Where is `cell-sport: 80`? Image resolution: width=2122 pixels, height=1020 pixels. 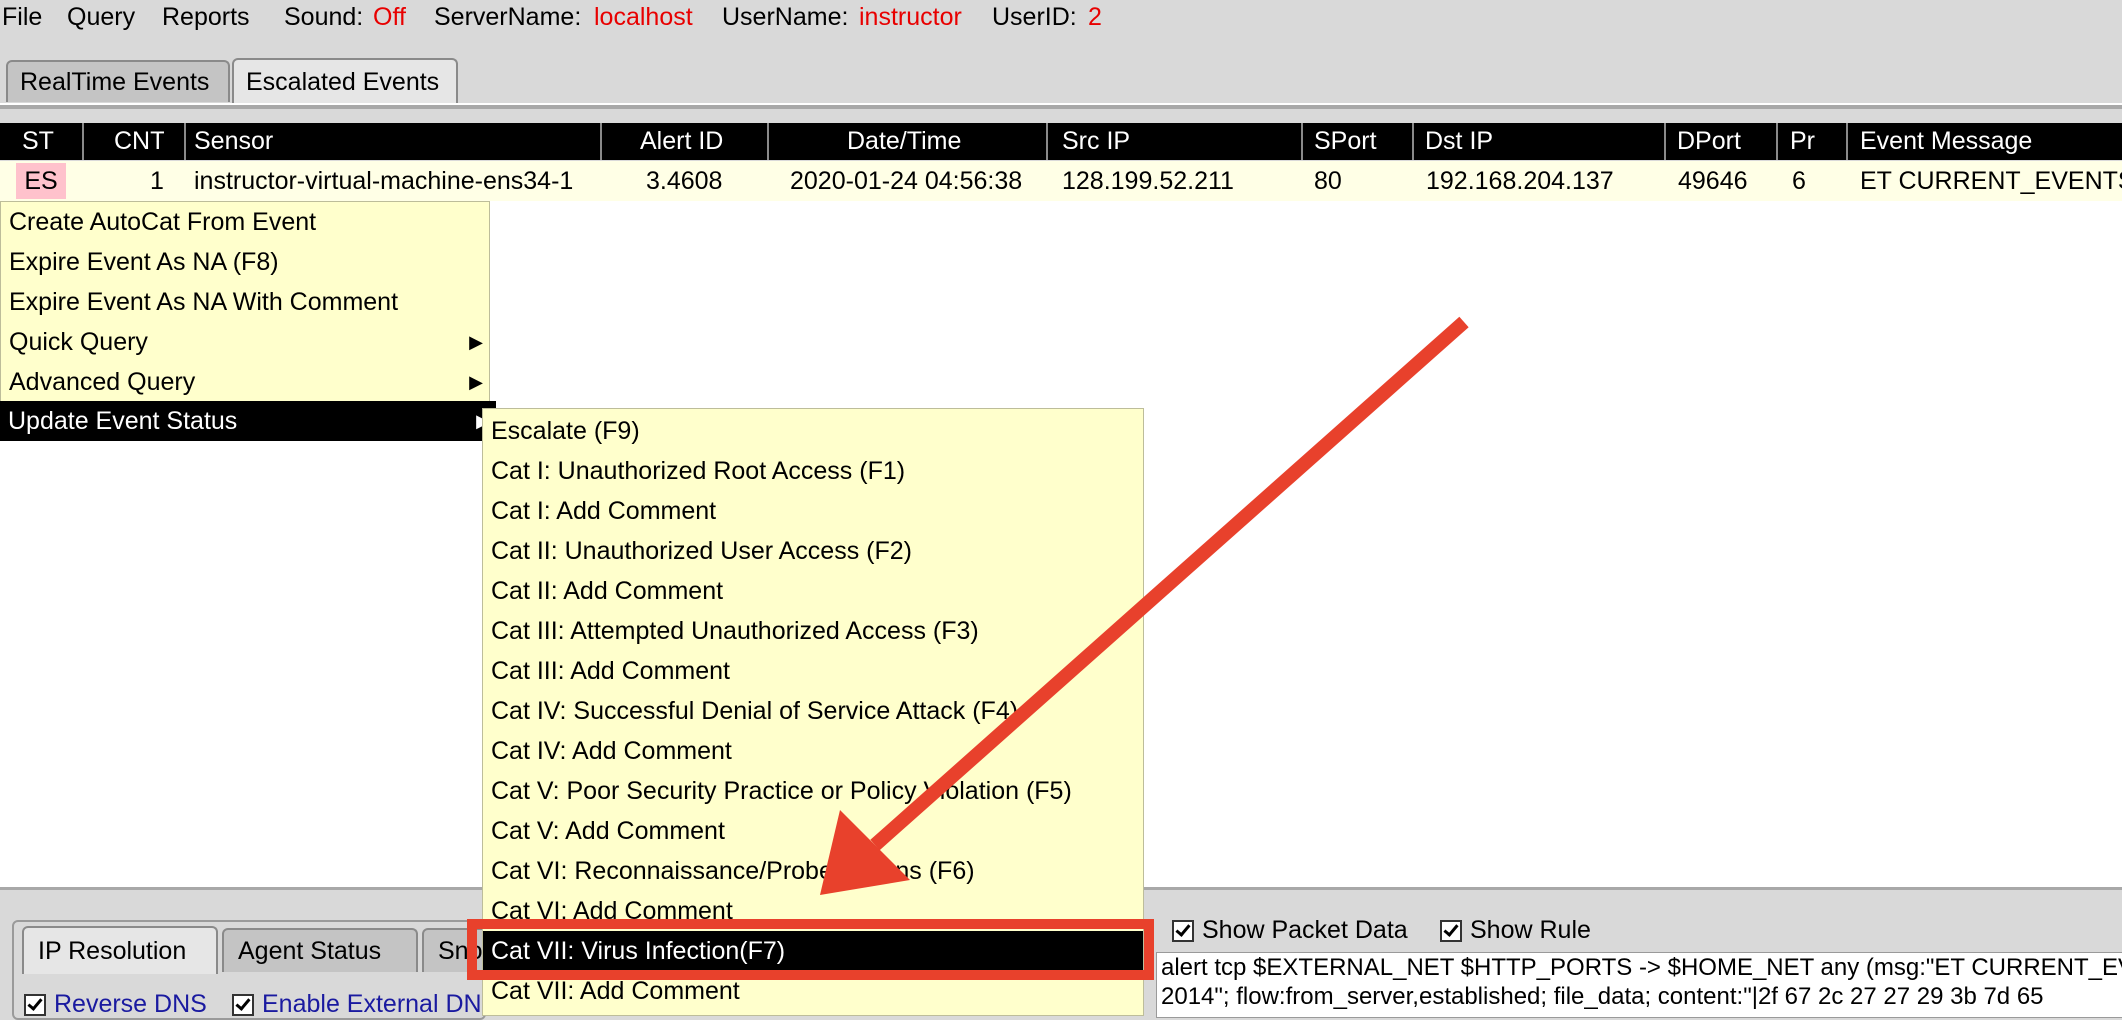
cell-sport: 80 is located at coordinates (1328, 181).